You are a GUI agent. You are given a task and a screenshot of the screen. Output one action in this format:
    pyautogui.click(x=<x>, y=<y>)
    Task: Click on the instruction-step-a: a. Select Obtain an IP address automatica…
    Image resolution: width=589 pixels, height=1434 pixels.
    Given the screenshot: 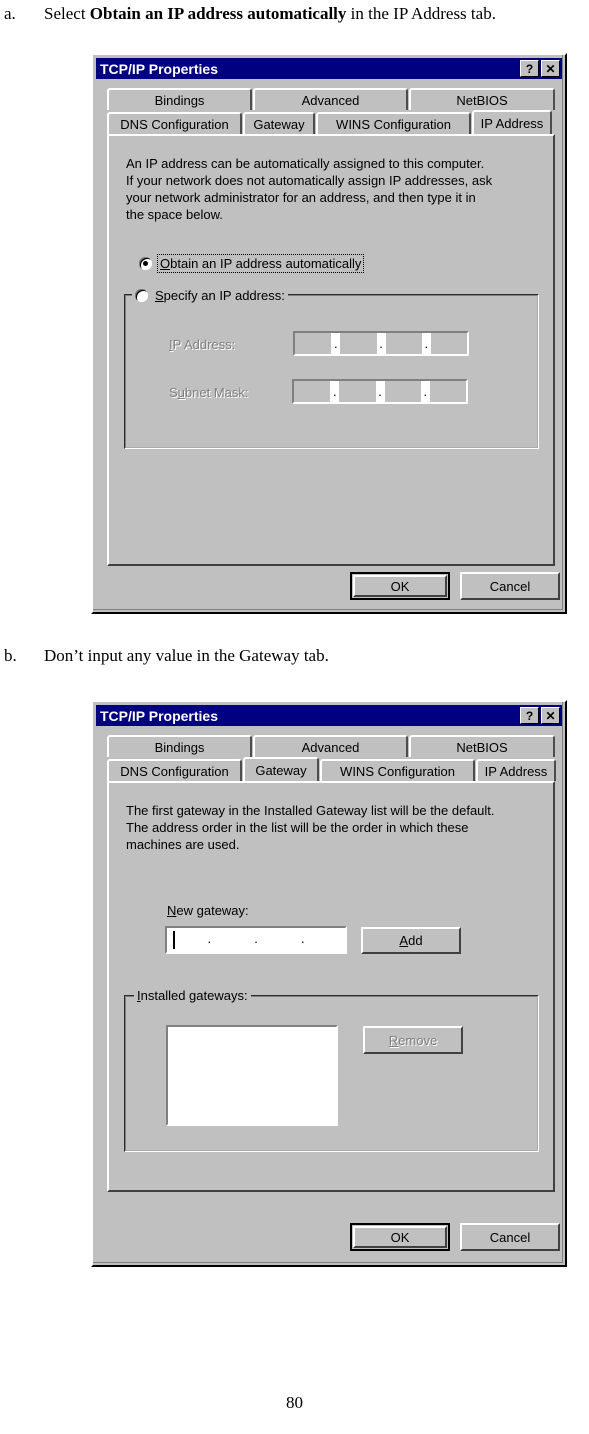 What is the action you would take?
    pyautogui.click(x=250, y=14)
    